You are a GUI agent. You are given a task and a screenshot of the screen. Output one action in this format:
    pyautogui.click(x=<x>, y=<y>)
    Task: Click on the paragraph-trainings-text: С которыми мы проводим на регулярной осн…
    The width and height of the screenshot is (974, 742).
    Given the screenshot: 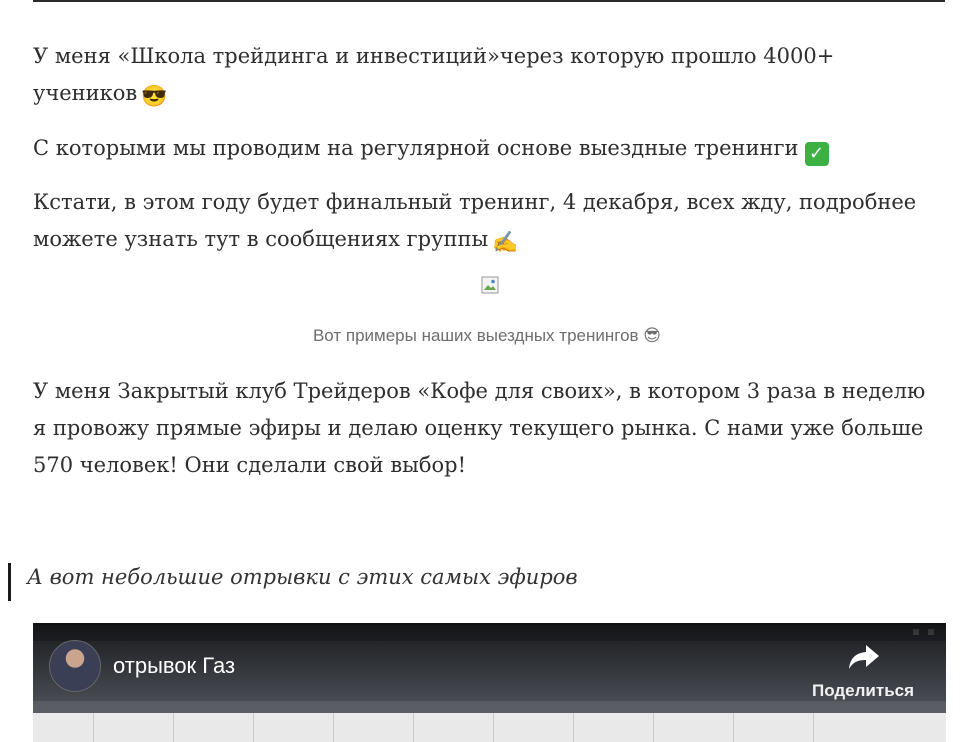 What is the action you would take?
    pyautogui.click(x=416, y=148)
    